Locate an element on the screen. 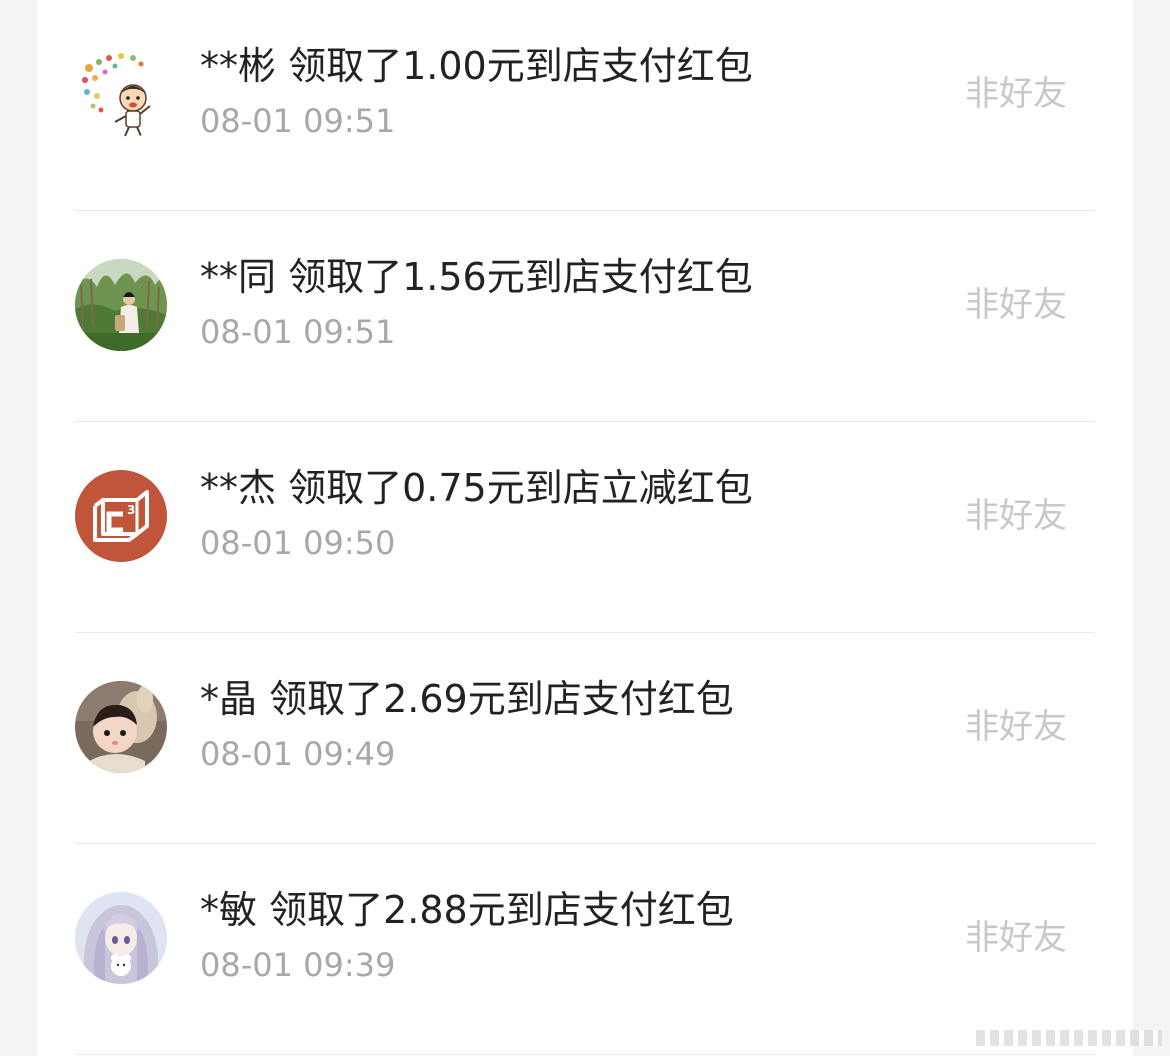 This screenshot has width=1170, height=1056. anime-girl-avatar-icon is located at coordinates (121, 938).